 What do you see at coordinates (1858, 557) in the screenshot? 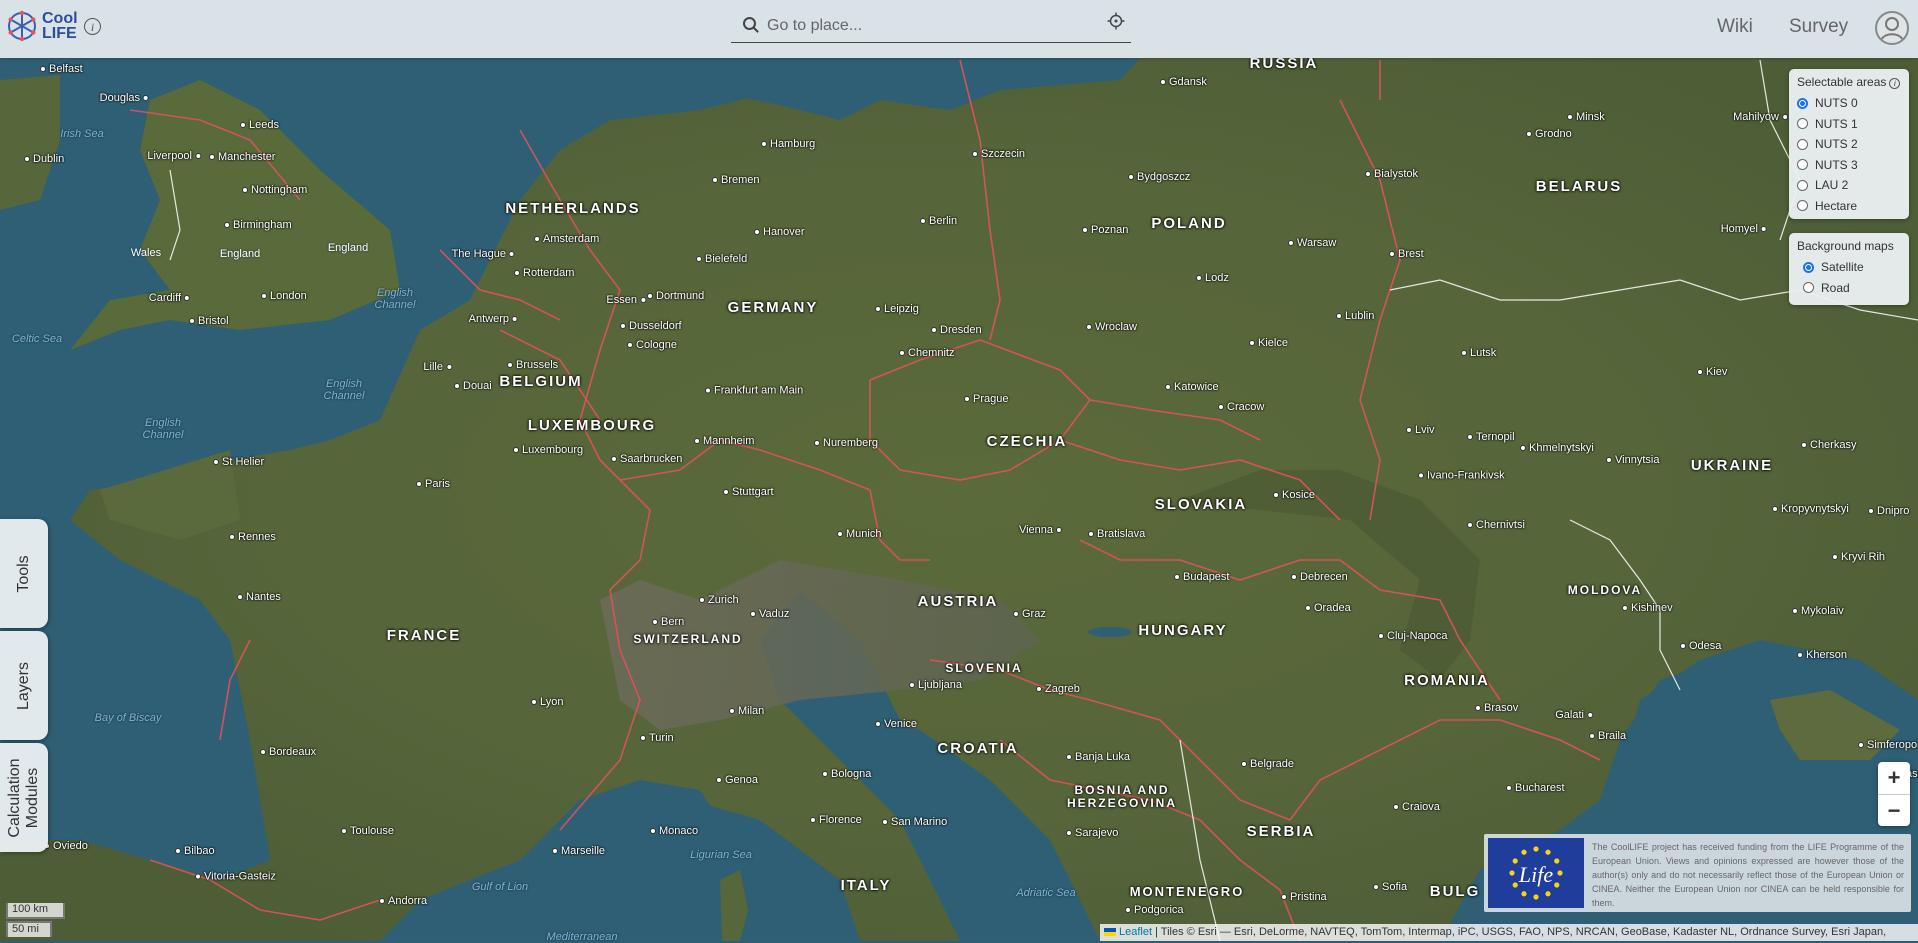
I see `map-label-city: Kryvi Rih` at bounding box center [1858, 557].